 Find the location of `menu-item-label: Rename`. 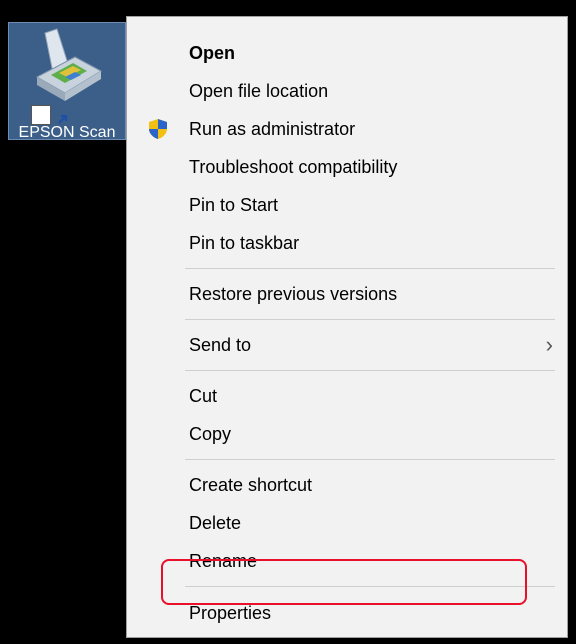

menu-item-label: Rename is located at coordinates (223, 561).